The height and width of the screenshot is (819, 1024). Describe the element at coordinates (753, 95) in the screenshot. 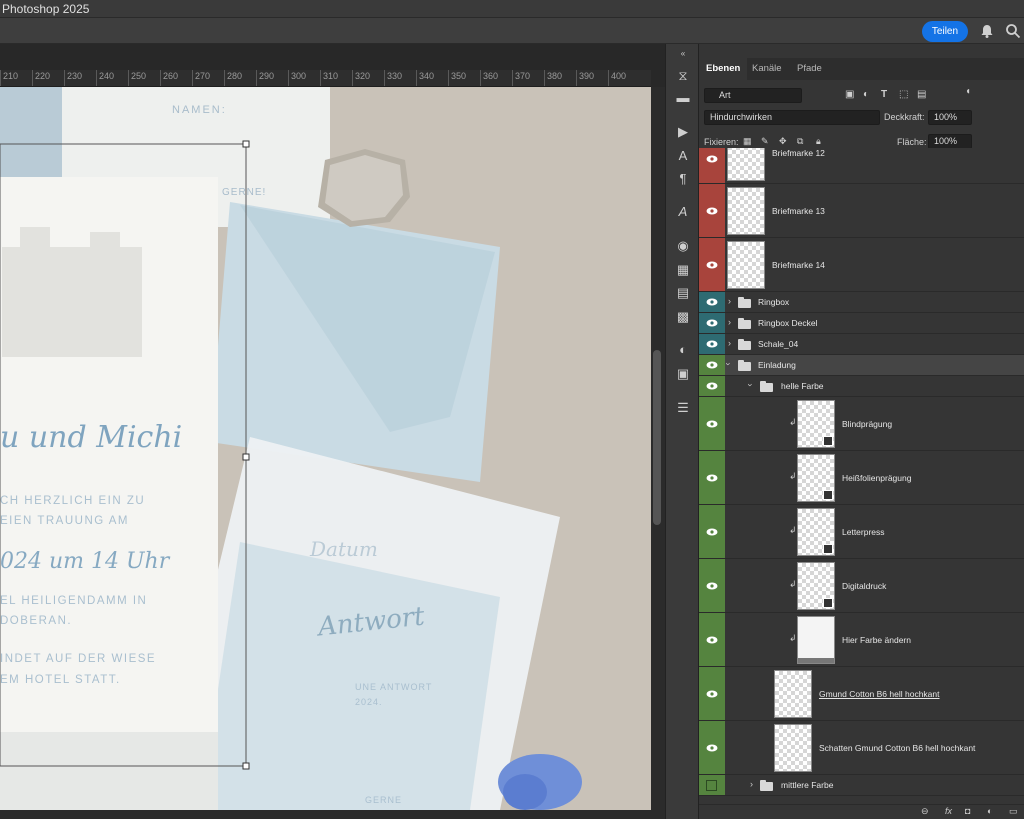

I see `filter-kind-select: Art` at that location.